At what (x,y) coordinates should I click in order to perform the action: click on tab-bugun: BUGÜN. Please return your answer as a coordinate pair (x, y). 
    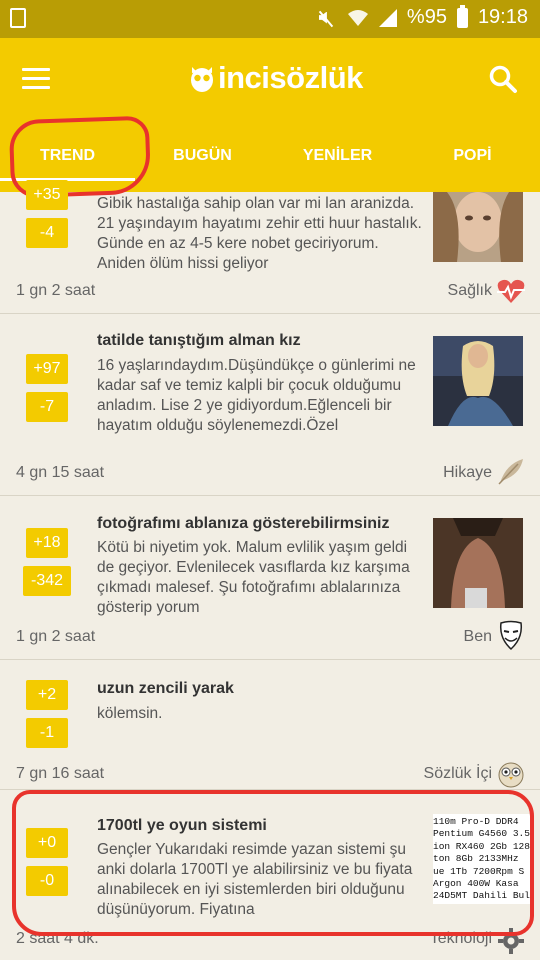
    Looking at the image, I should click on (202, 158).